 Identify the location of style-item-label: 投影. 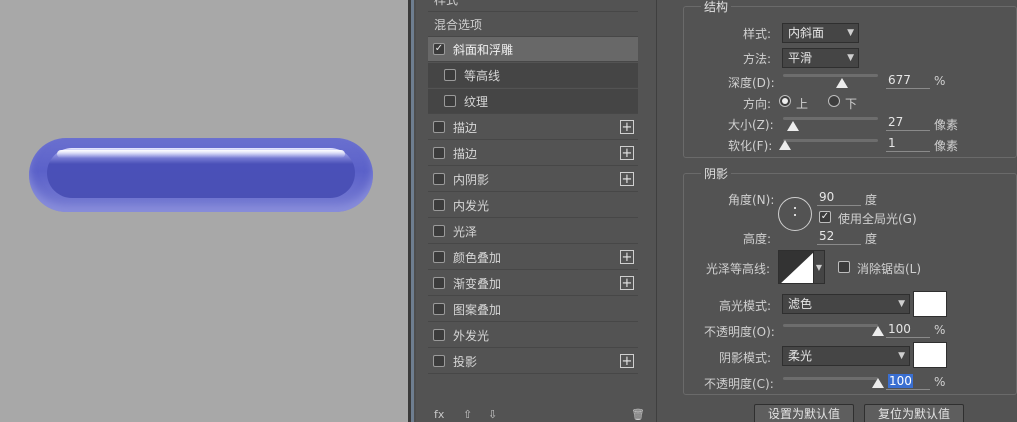
(465, 361).